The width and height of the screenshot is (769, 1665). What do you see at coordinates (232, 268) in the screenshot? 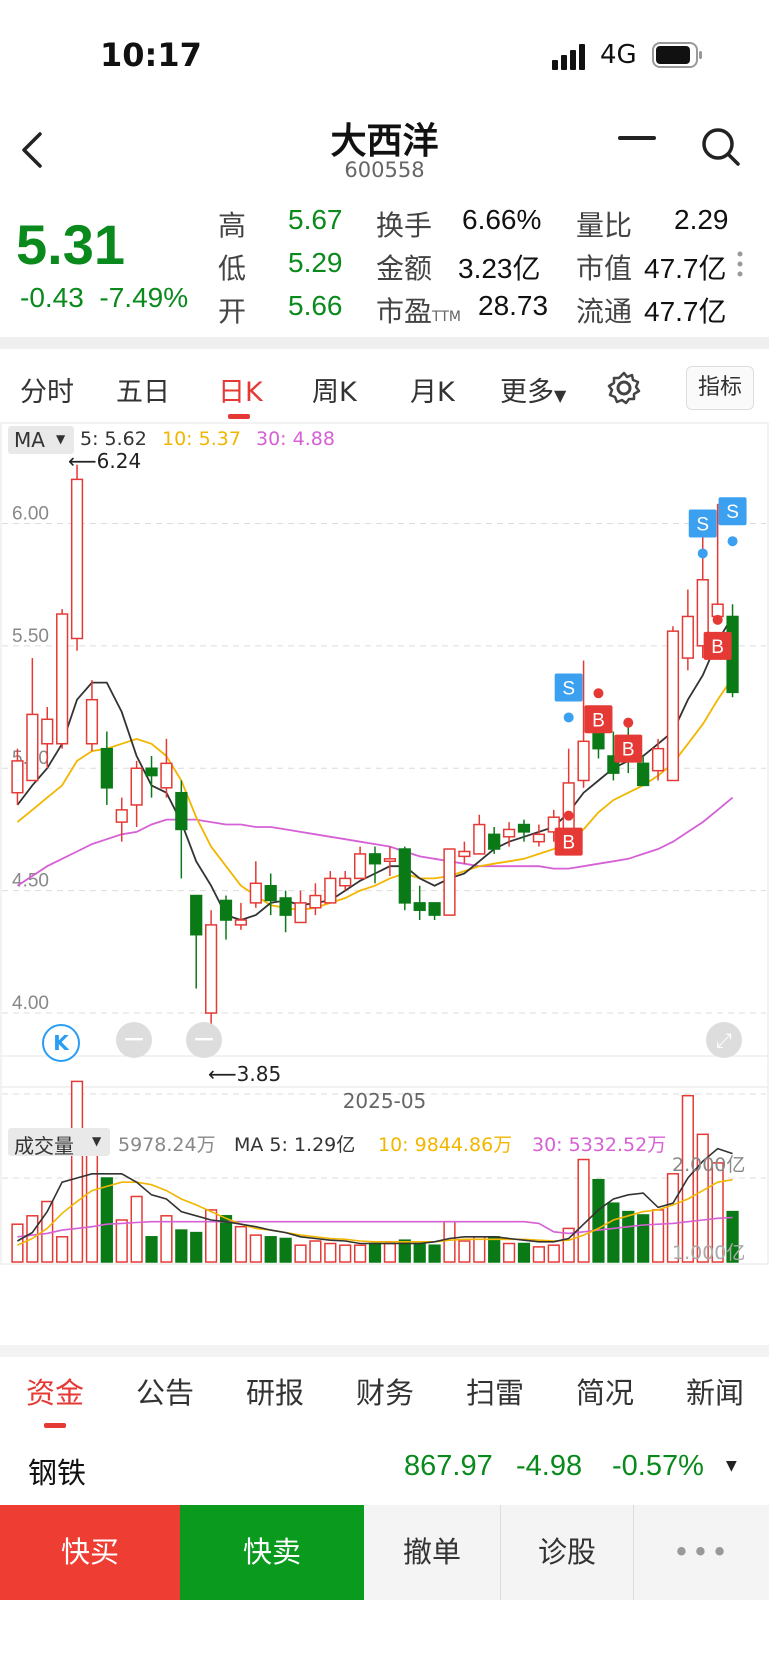
I see `low-label: 低` at bounding box center [232, 268].